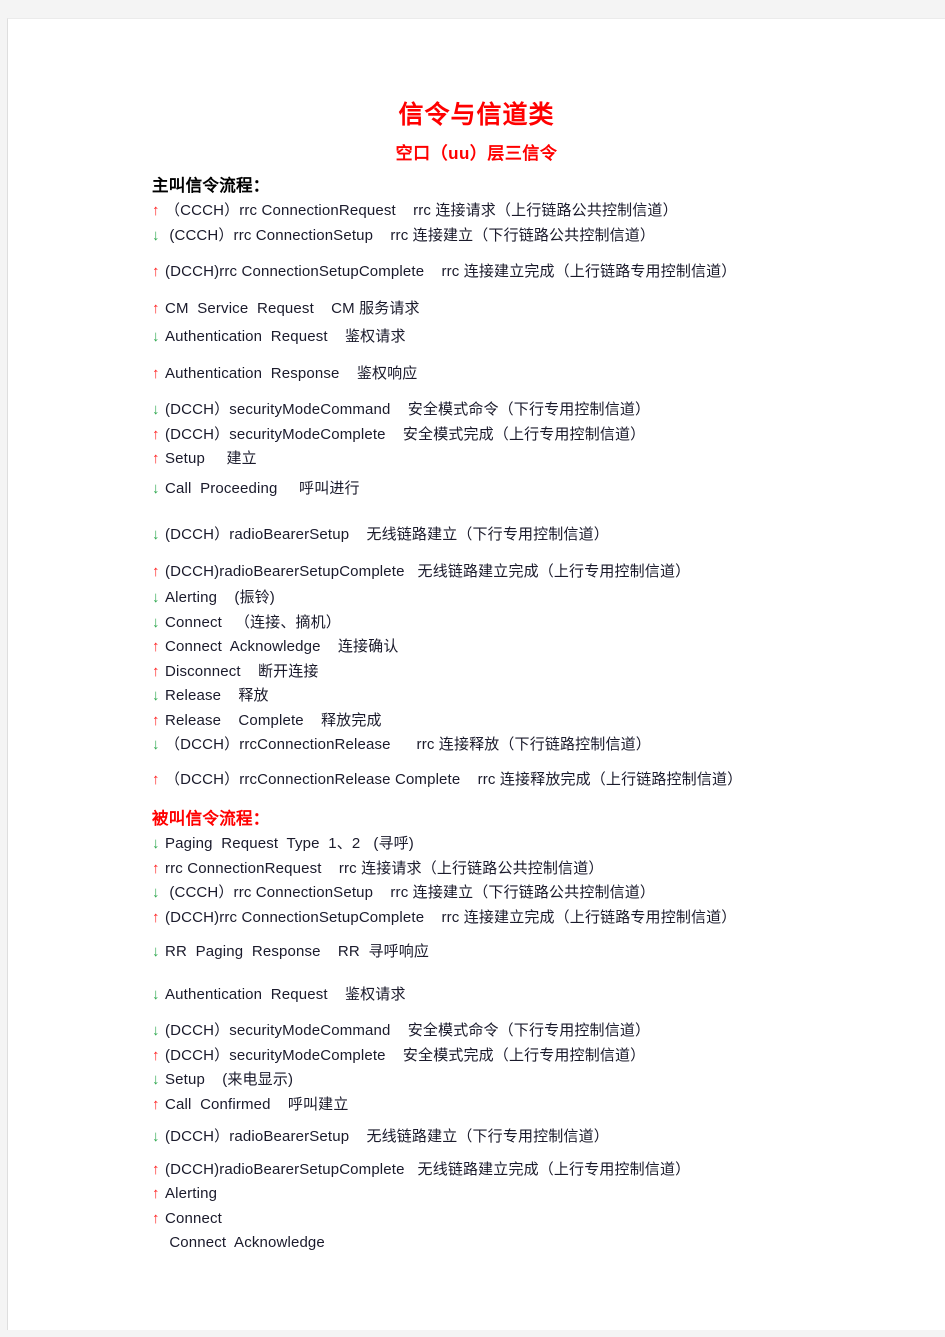 The width and height of the screenshot is (945, 1337). What do you see at coordinates (282, 647) in the screenshot?
I see `signalling-line-text: Connect Acknowledge 连接确认` at bounding box center [282, 647].